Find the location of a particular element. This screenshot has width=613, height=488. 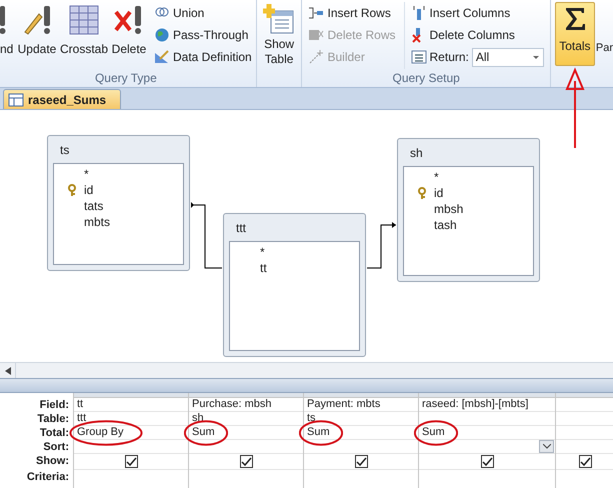

grid-number-icon is located at coordinates (418, 57).